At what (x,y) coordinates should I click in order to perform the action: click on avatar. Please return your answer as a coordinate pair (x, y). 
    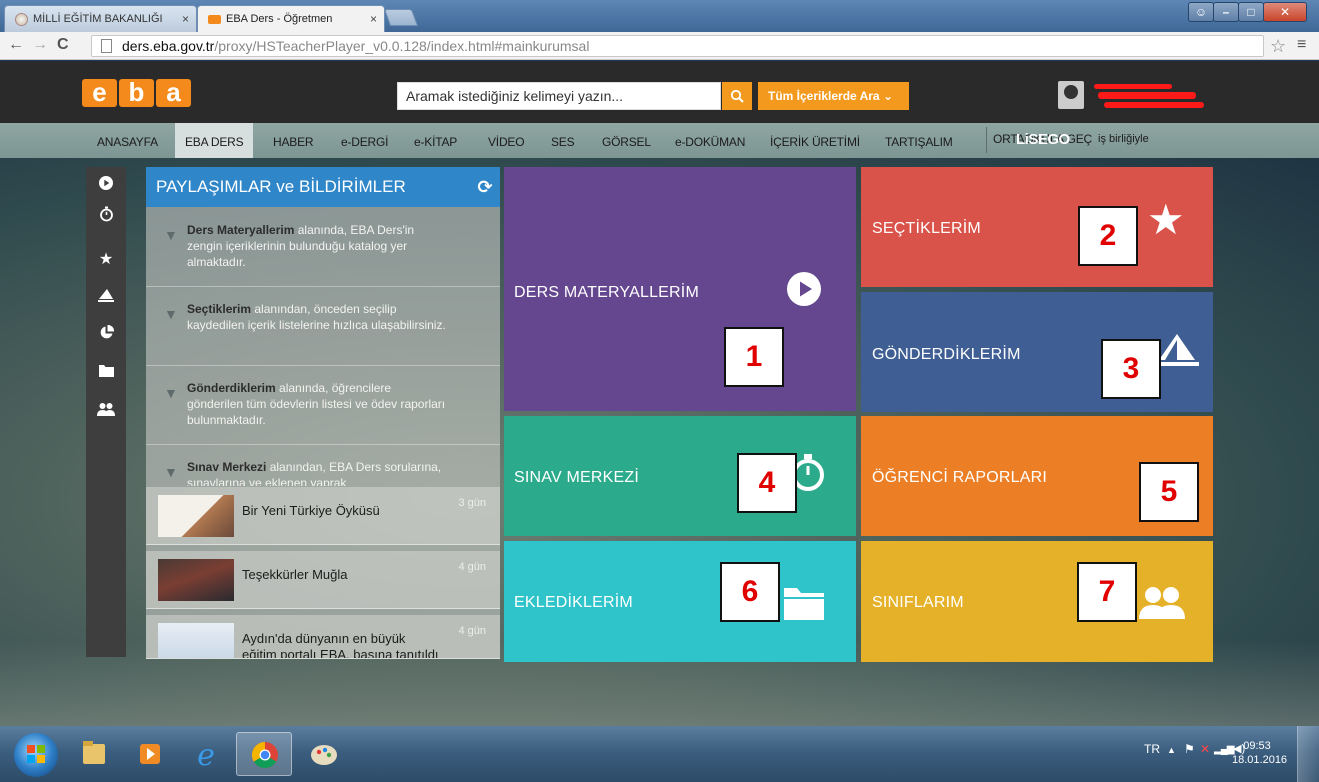
    Looking at the image, I should click on (1071, 95).